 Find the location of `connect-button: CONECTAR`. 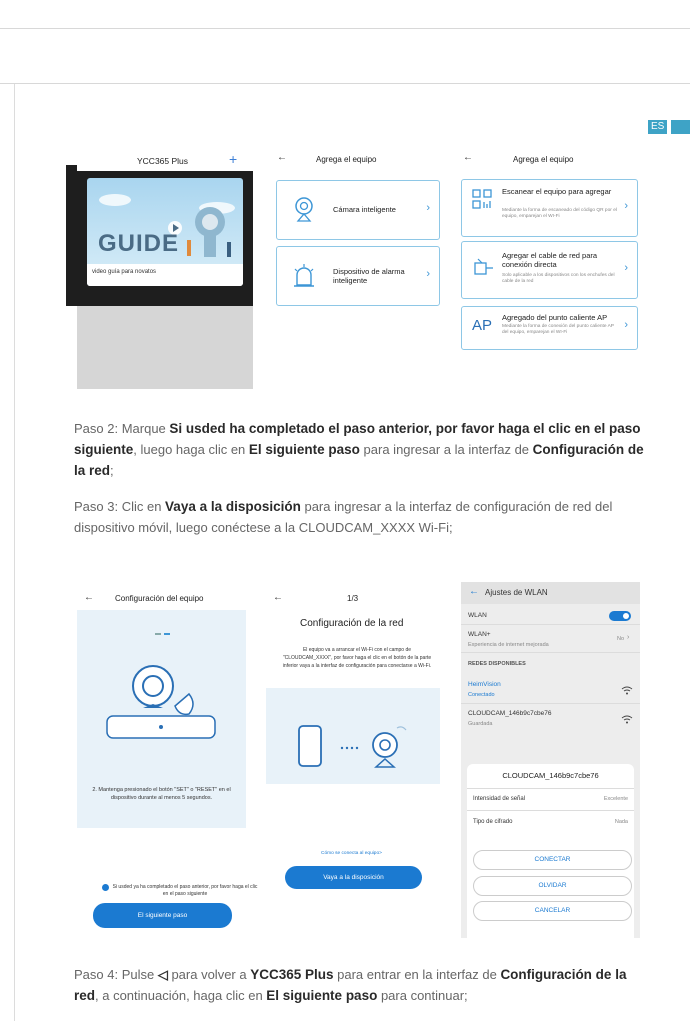

connect-button: CONECTAR is located at coordinates (552, 860).